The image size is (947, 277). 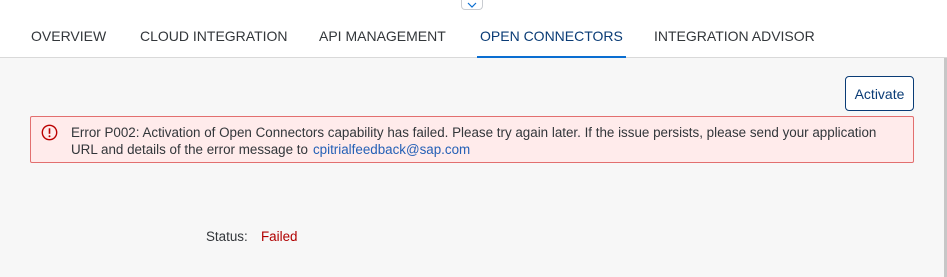 What do you see at coordinates (734, 43) in the screenshot?
I see `tab-integration-advisor: INTEGRATION ADVISOR` at bounding box center [734, 43].